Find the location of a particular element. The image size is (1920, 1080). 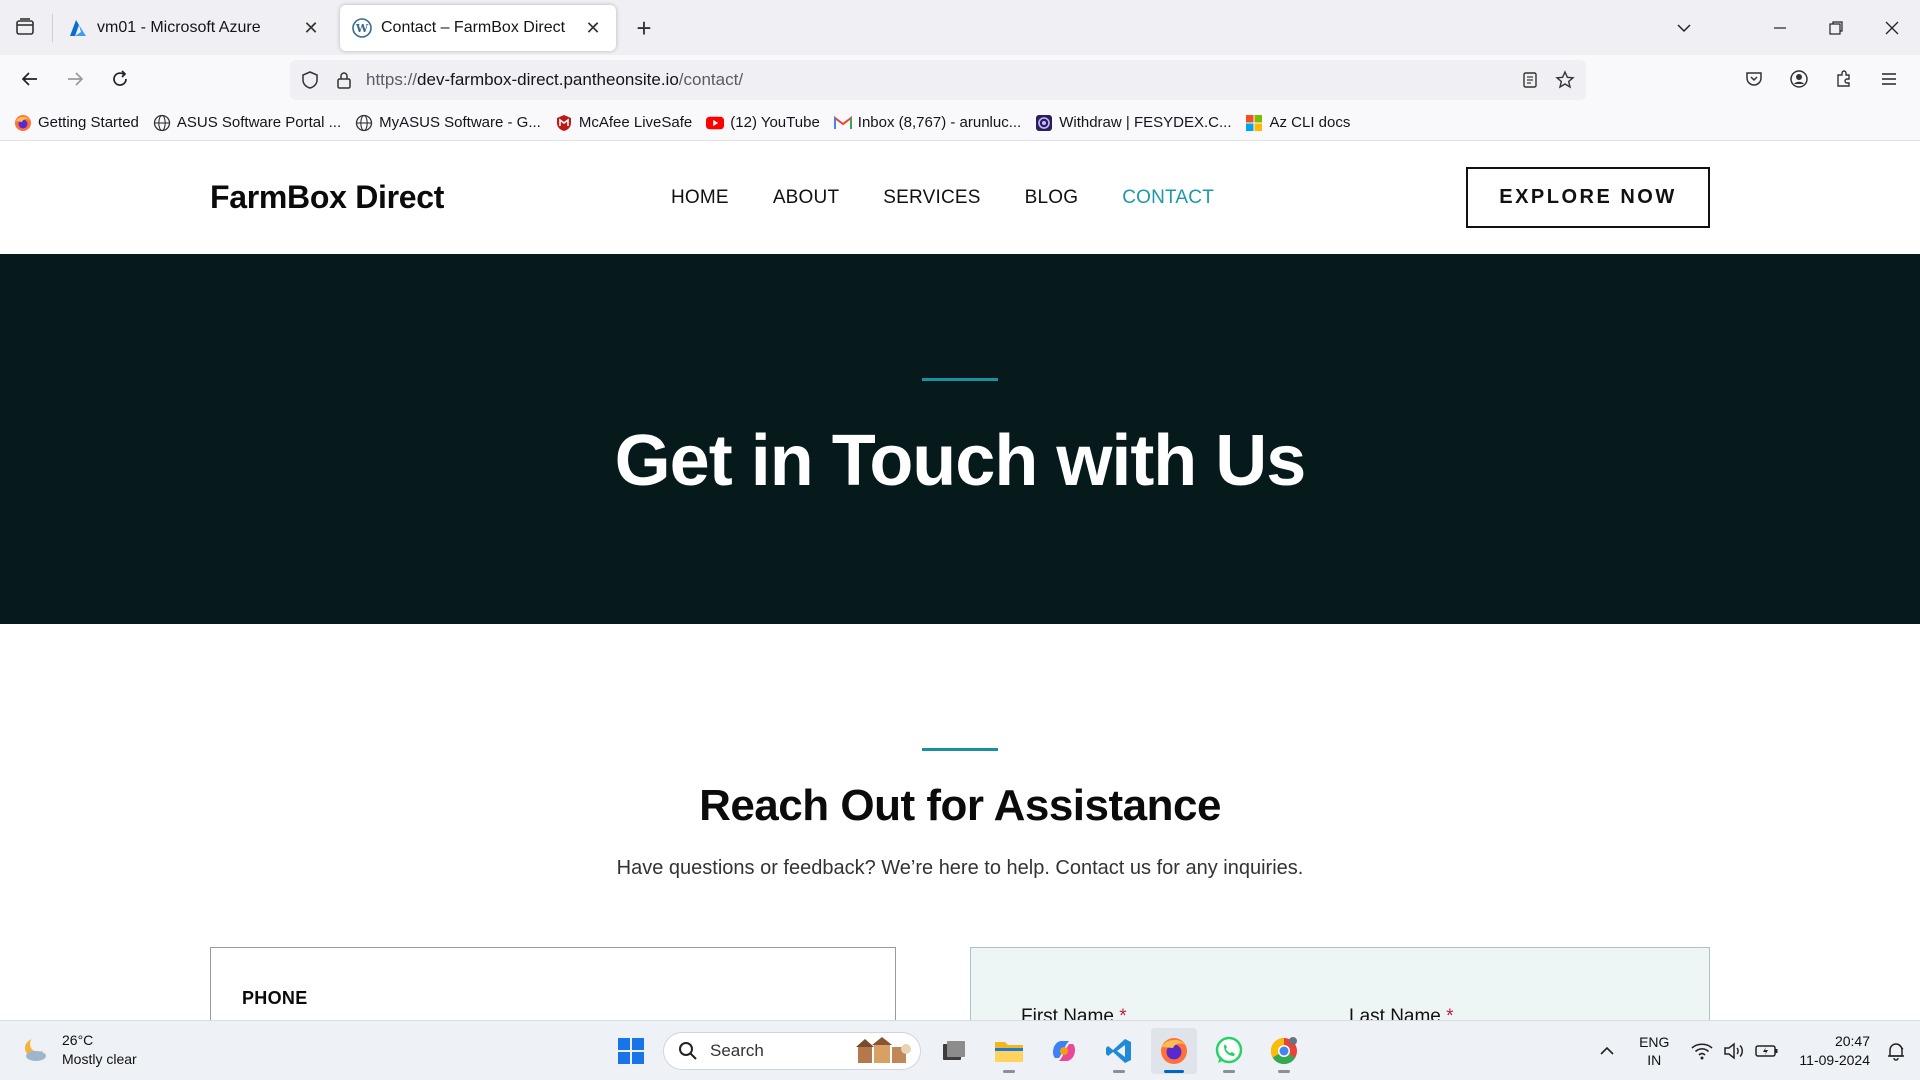

taskbar-whatsapp is located at coordinates (1229, 1051).